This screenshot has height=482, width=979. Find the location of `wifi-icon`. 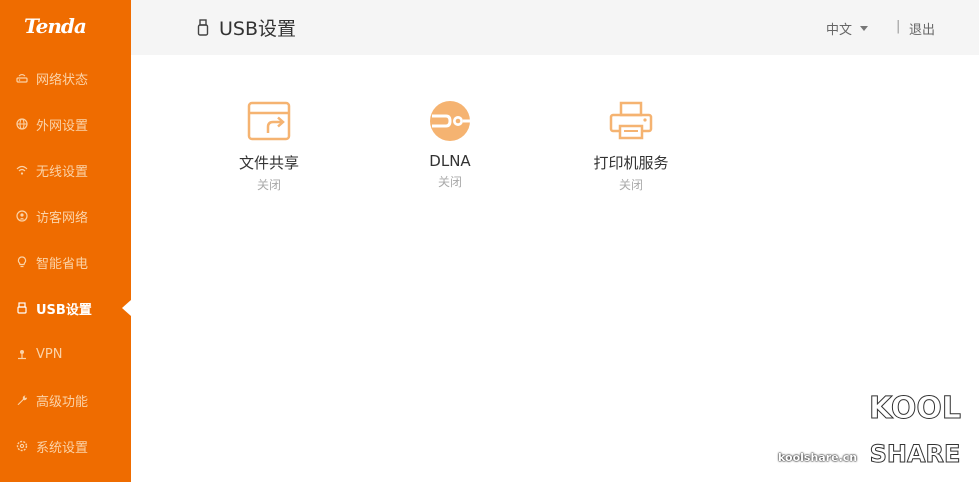

wifi-icon is located at coordinates (22, 170).